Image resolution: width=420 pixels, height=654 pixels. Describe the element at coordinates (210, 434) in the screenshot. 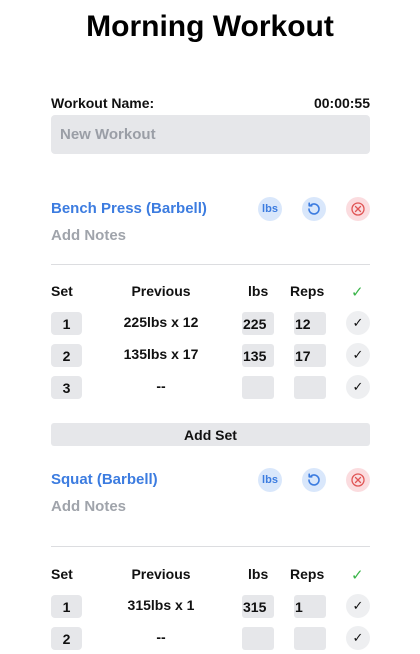

I see `add-set-button: Add Set` at that location.